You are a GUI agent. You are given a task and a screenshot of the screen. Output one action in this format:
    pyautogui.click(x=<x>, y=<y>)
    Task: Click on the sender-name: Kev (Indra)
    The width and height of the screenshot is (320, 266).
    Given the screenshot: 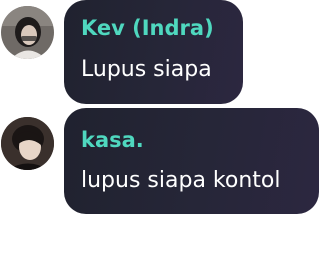 What is the action you would take?
    pyautogui.click(x=147, y=28)
    